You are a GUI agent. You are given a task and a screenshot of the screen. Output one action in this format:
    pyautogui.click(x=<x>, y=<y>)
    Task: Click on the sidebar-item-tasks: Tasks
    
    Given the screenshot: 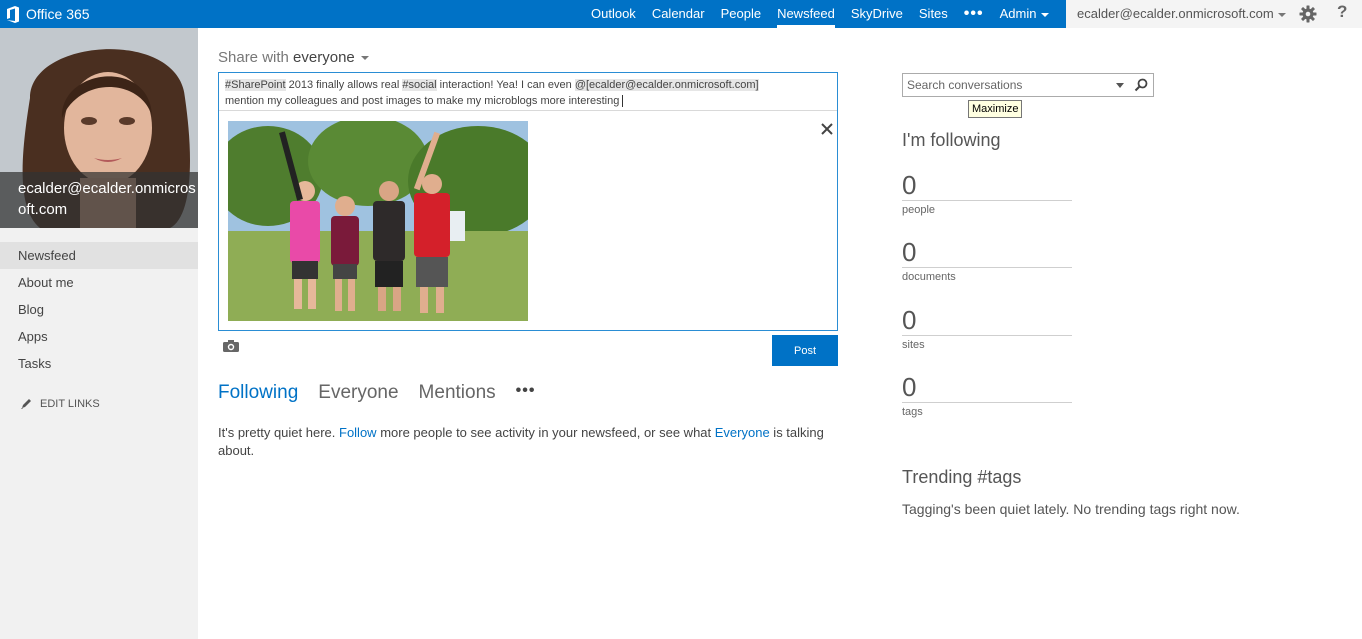 What is the action you would take?
    pyautogui.click(x=99, y=363)
    